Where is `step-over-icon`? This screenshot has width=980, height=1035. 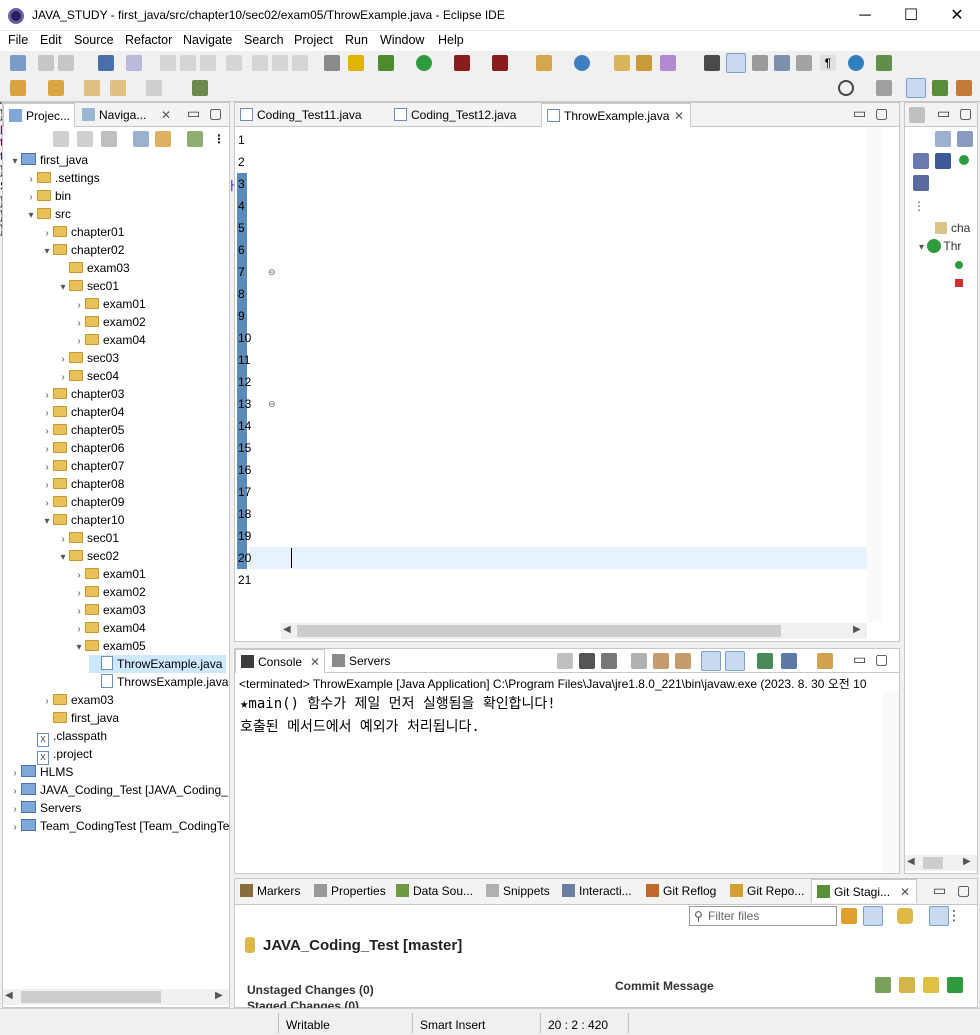
step-over-icon is located at coordinates (280, 63).